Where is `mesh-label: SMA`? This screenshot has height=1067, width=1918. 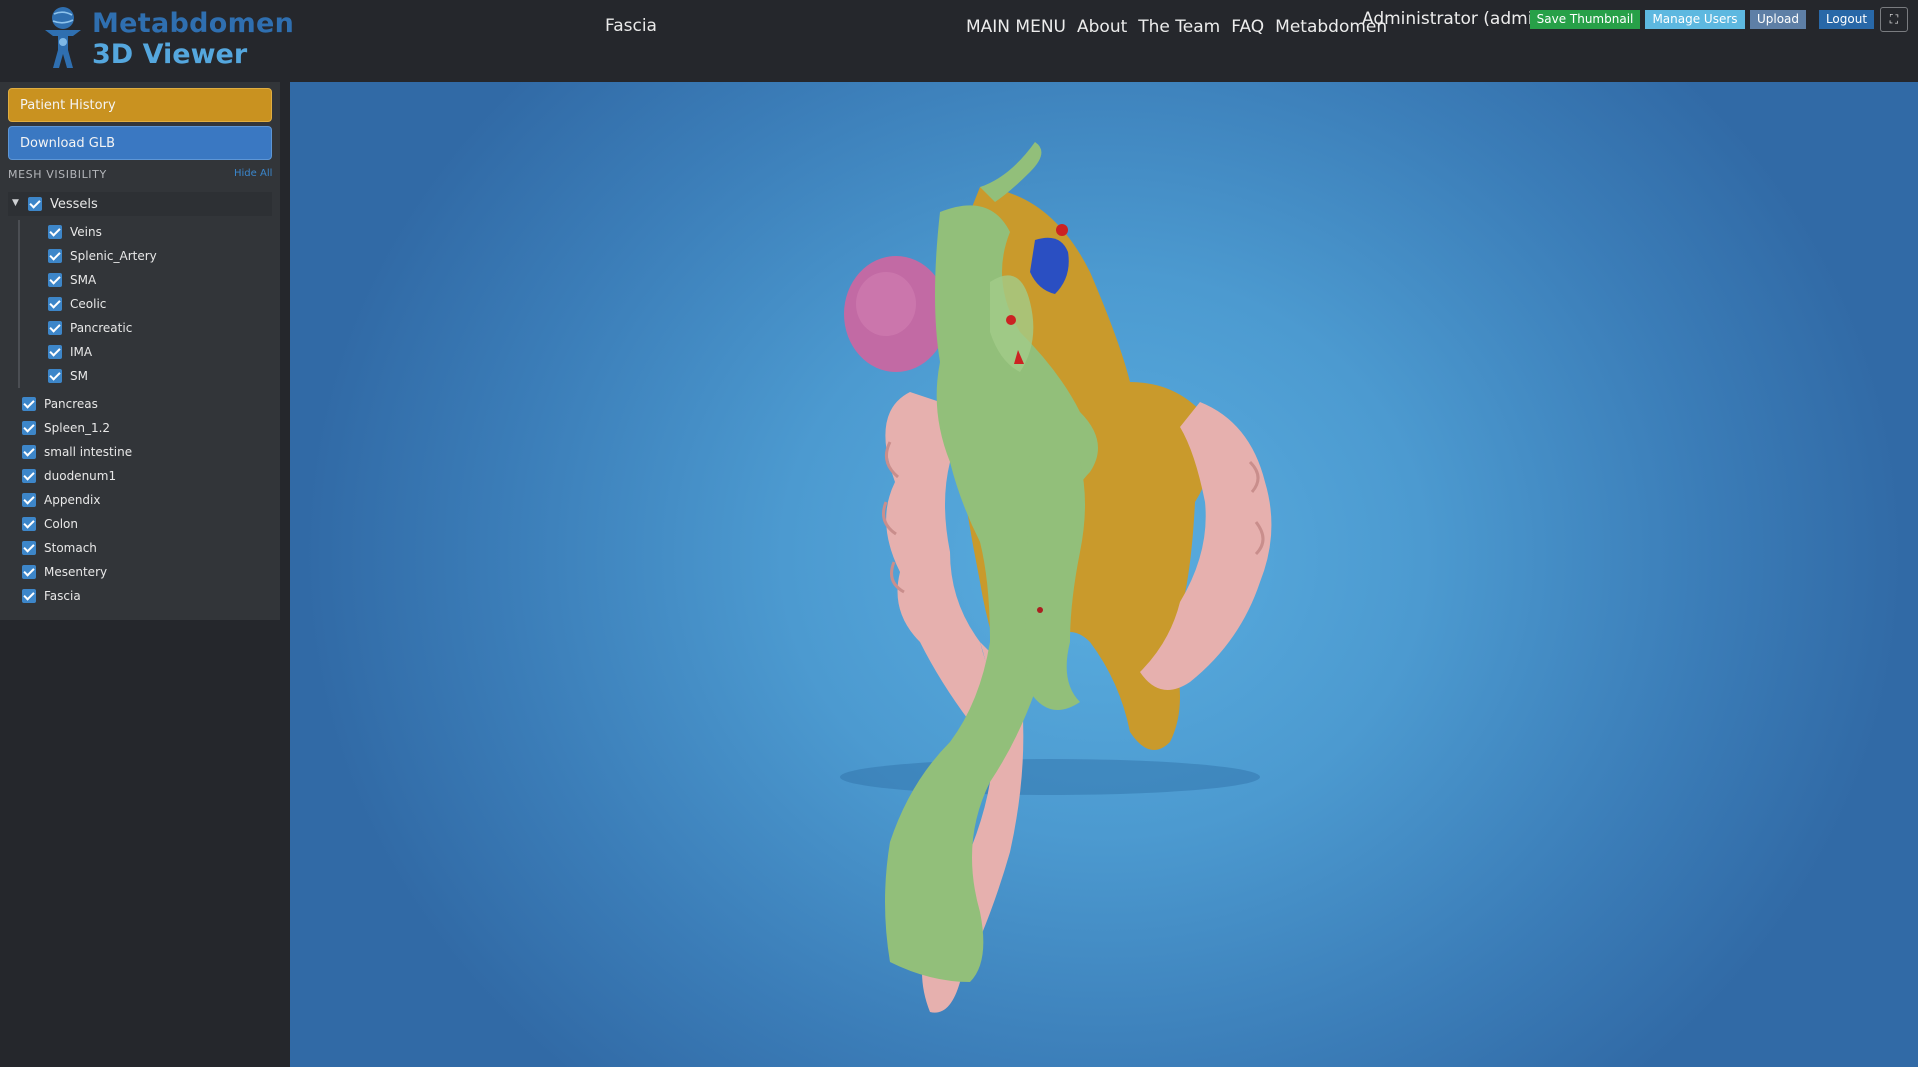
mesh-label: SMA is located at coordinates (83, 280).